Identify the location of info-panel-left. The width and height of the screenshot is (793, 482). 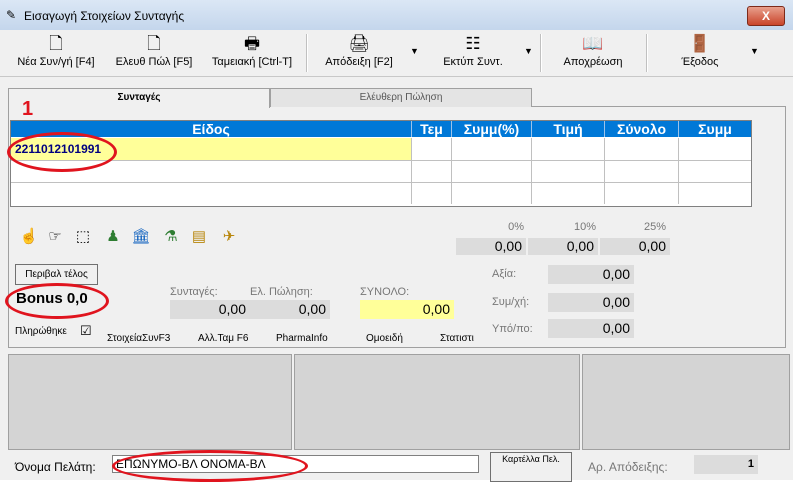
(150, 402).